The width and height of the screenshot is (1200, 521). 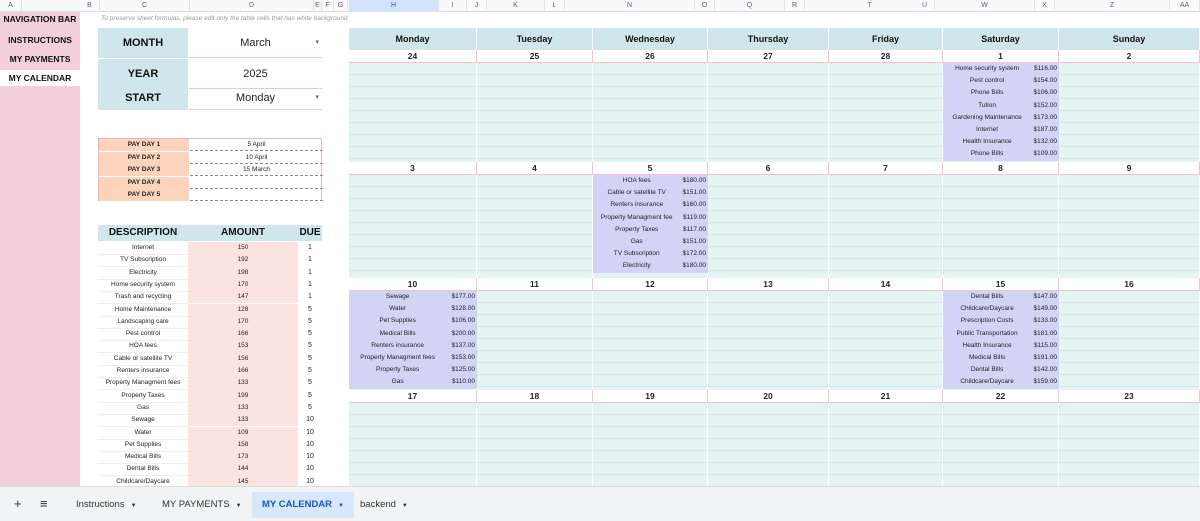 I want to click on column-header-H: H, so click(x=394, y=6).